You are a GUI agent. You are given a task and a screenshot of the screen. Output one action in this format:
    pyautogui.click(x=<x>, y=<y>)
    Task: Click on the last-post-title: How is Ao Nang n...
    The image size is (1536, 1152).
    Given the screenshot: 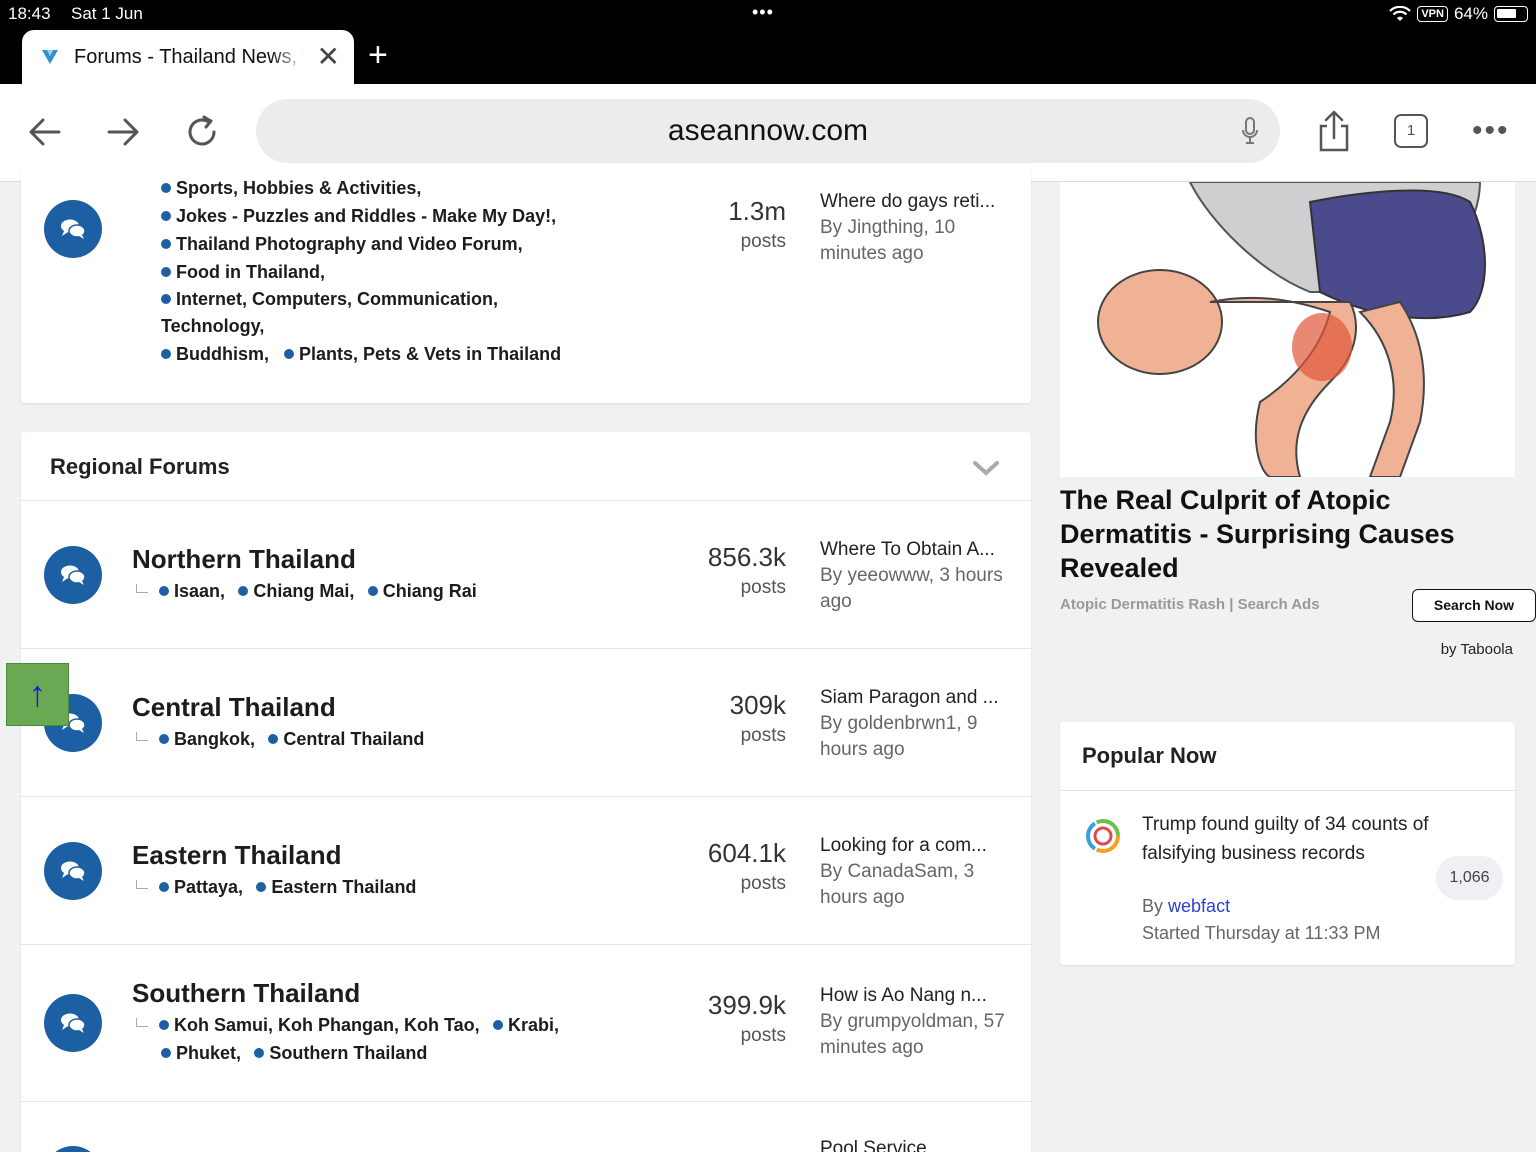 What is the action you would take?
    pyautogui.click(x=920, y=996)
    